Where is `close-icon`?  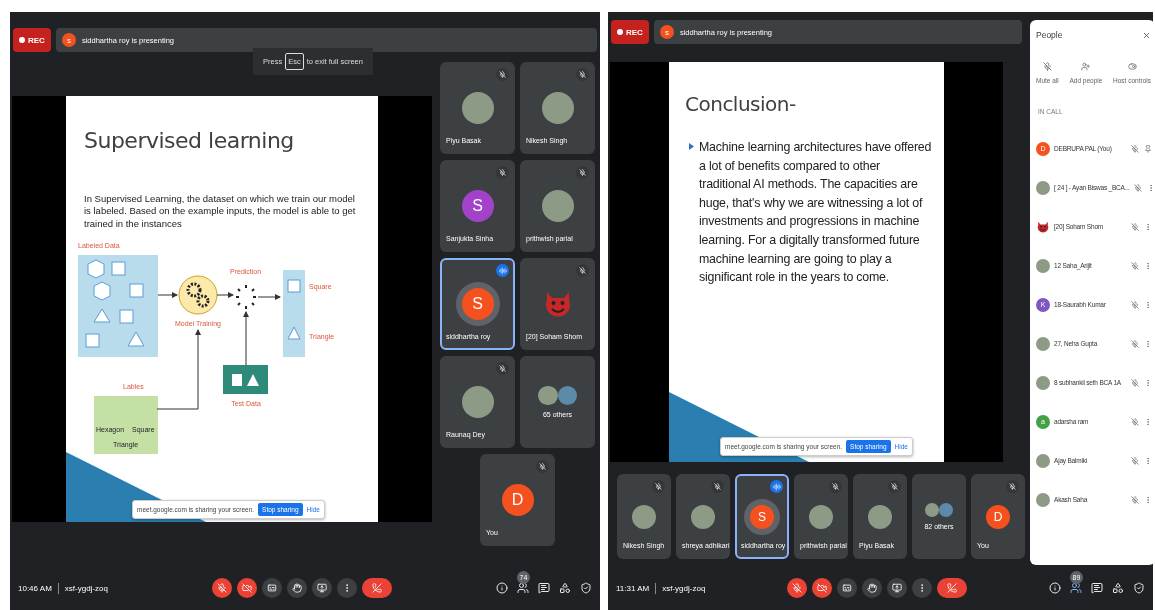 close-icon is located at coordinates (1146, 35).